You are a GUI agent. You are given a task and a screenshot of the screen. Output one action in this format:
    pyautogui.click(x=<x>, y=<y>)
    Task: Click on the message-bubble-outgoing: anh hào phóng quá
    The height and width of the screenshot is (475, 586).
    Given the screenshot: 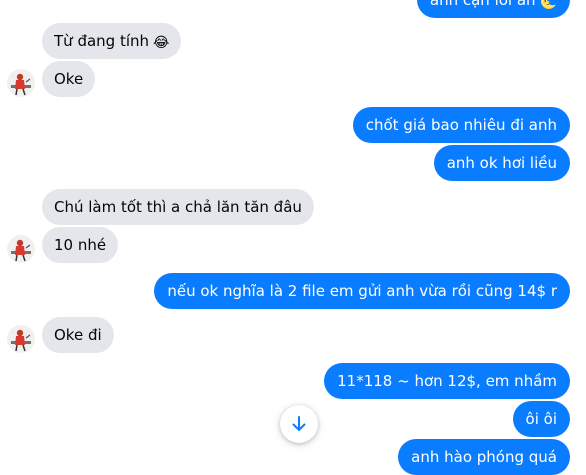 What is the action you would take?
    pyautogui.click(x=484, y=457)
    